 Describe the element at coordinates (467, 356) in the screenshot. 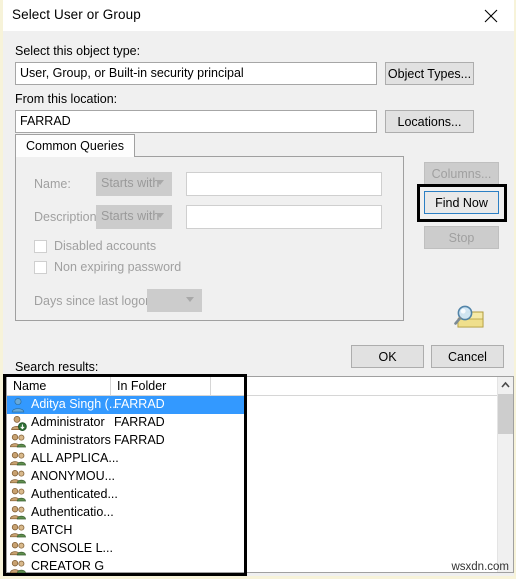

I see `cancel-button: Cancel` at that location.